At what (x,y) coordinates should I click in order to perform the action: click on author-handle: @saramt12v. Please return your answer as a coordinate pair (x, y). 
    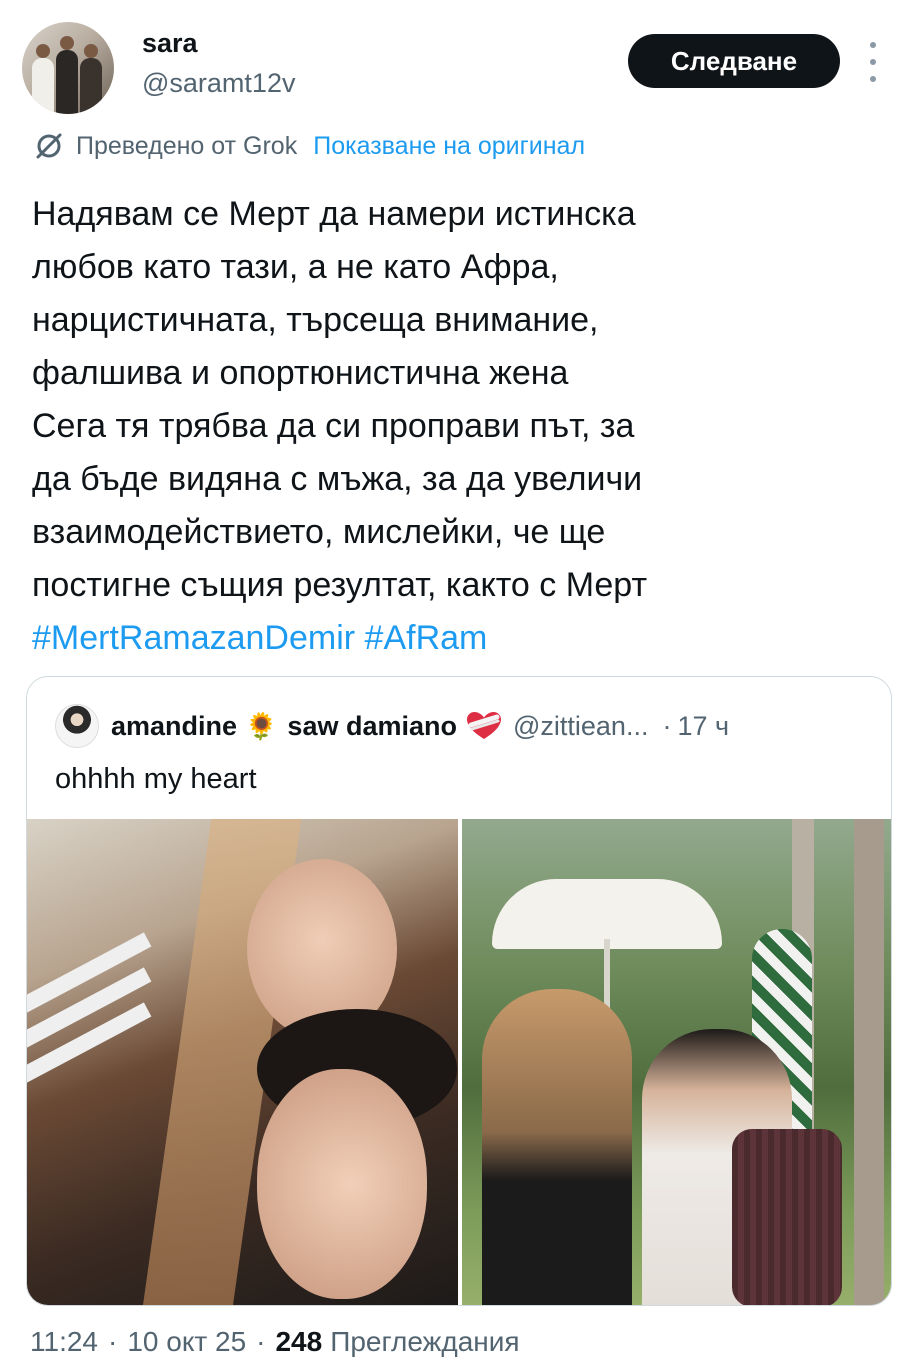
    Looking at the image, I should click on (218, 83).